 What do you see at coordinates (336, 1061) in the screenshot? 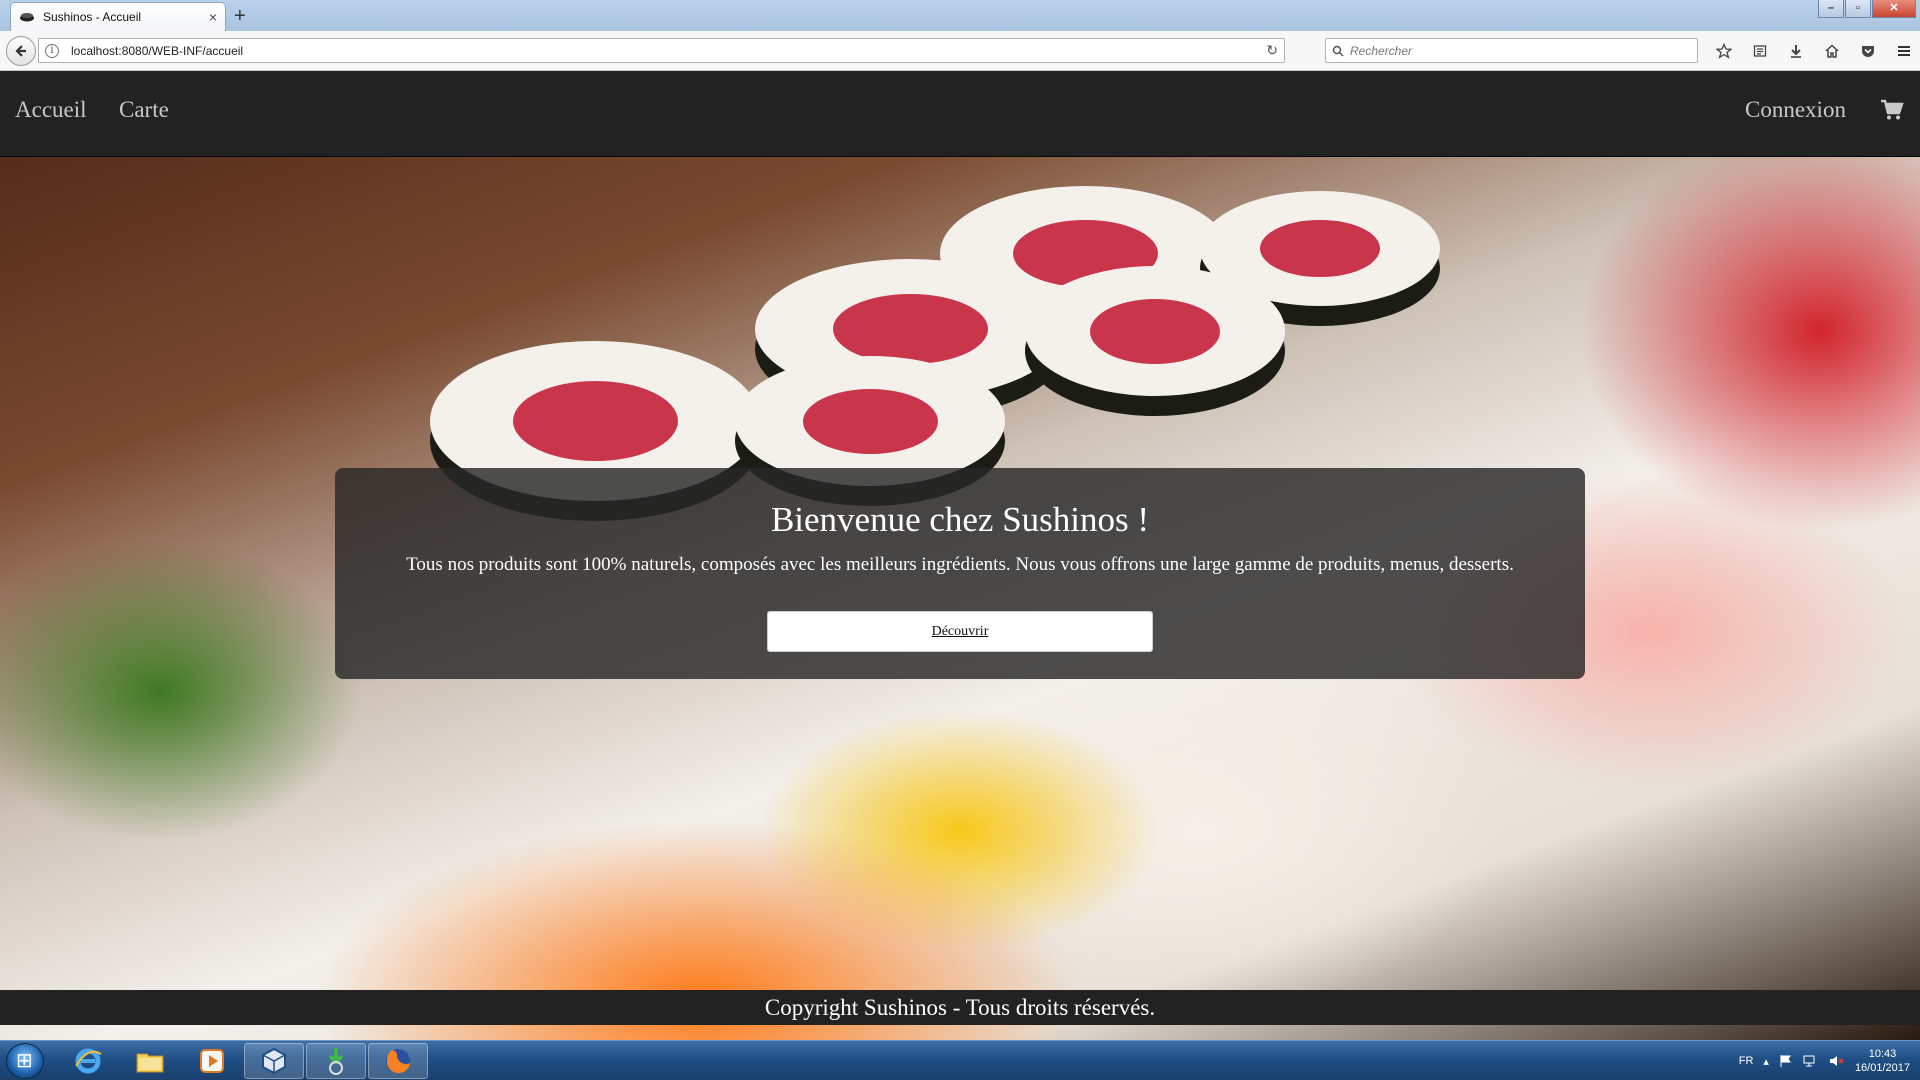
I see `download-manager-icon` at bounding box center [336, 1061].